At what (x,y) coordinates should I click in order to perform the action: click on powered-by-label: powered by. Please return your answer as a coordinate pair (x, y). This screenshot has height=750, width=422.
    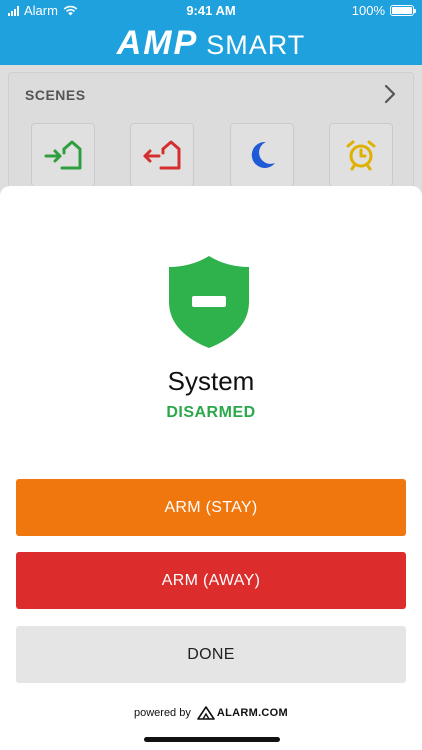
    Looking at the image, I should click on (162, 713).